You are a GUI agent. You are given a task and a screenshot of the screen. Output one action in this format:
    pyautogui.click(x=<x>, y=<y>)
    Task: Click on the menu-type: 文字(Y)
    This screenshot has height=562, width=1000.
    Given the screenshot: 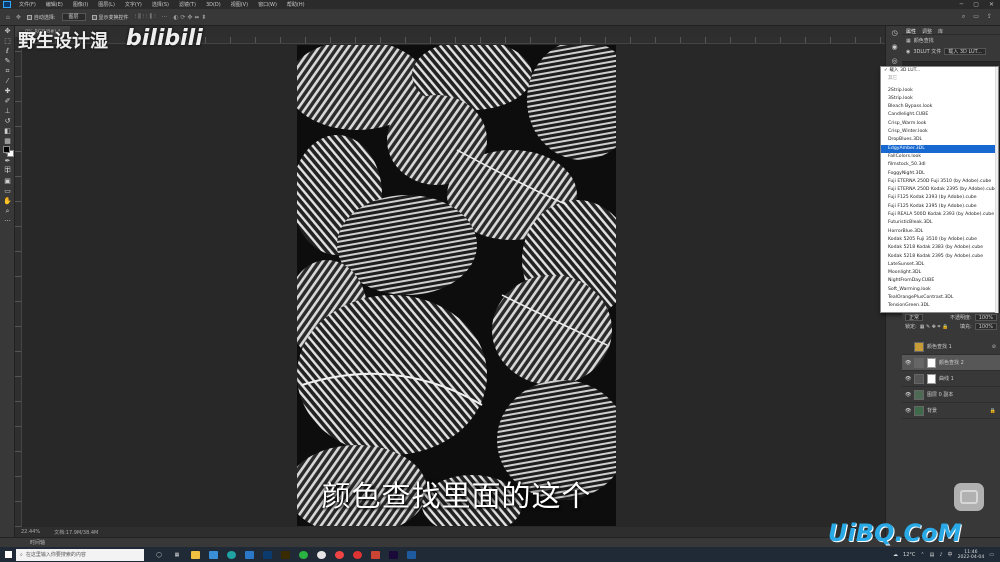 What is the action you would take?
    pyautogui.click(x=133, y=4)
    